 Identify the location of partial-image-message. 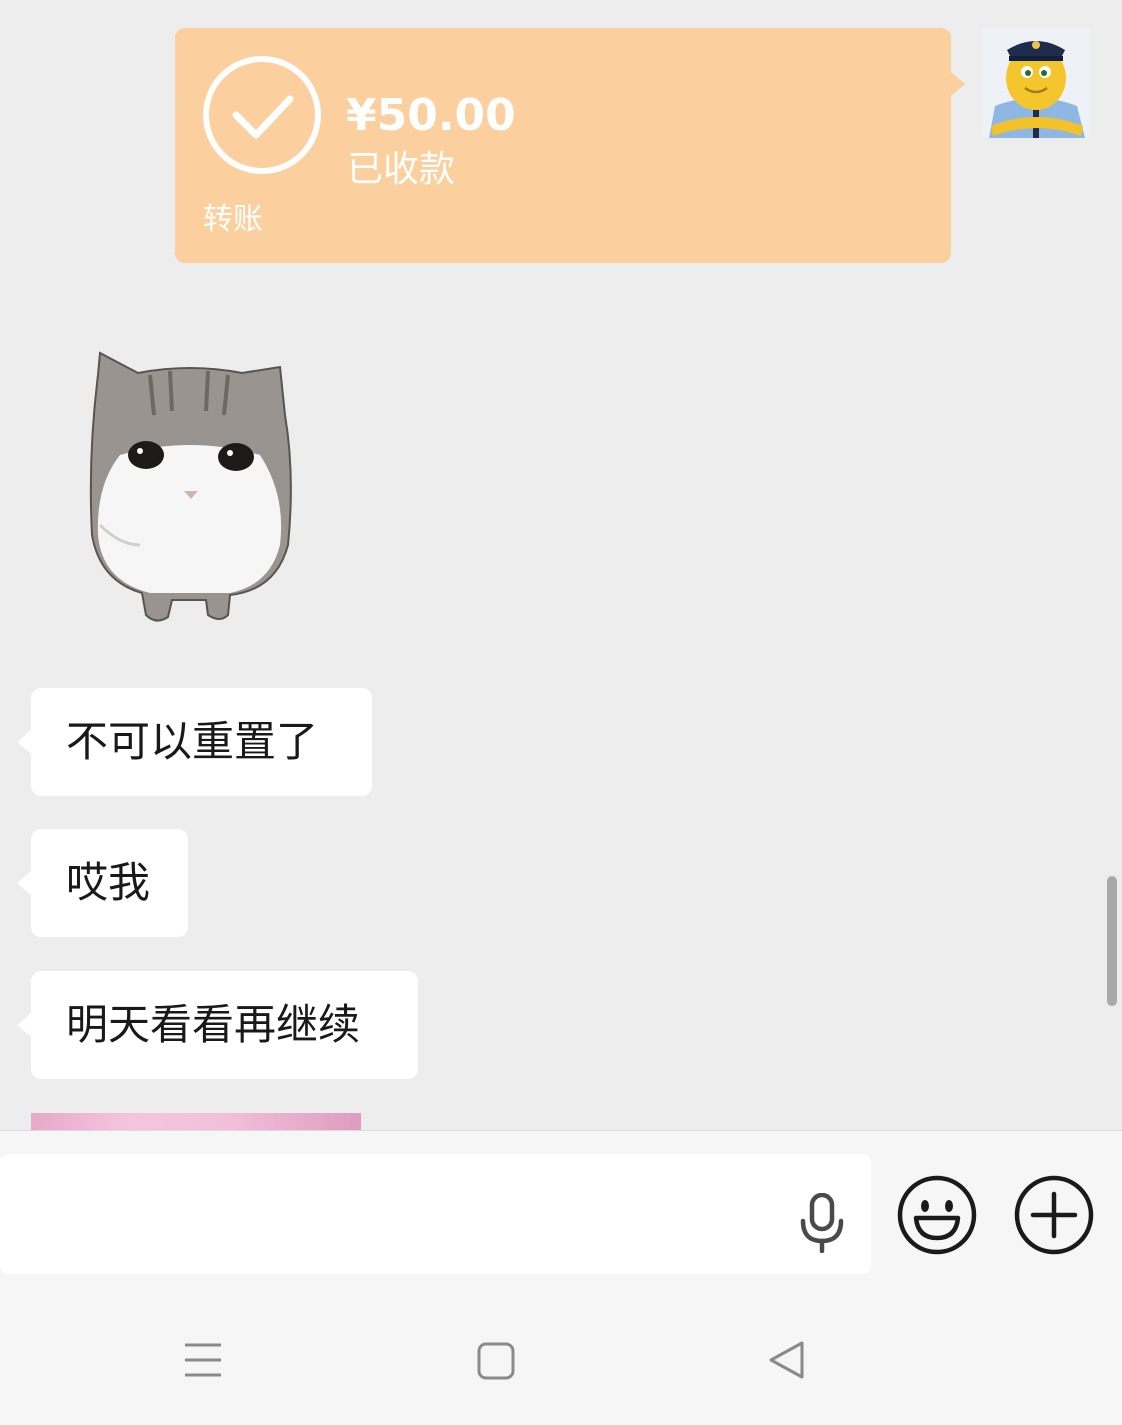
(196, 1121).